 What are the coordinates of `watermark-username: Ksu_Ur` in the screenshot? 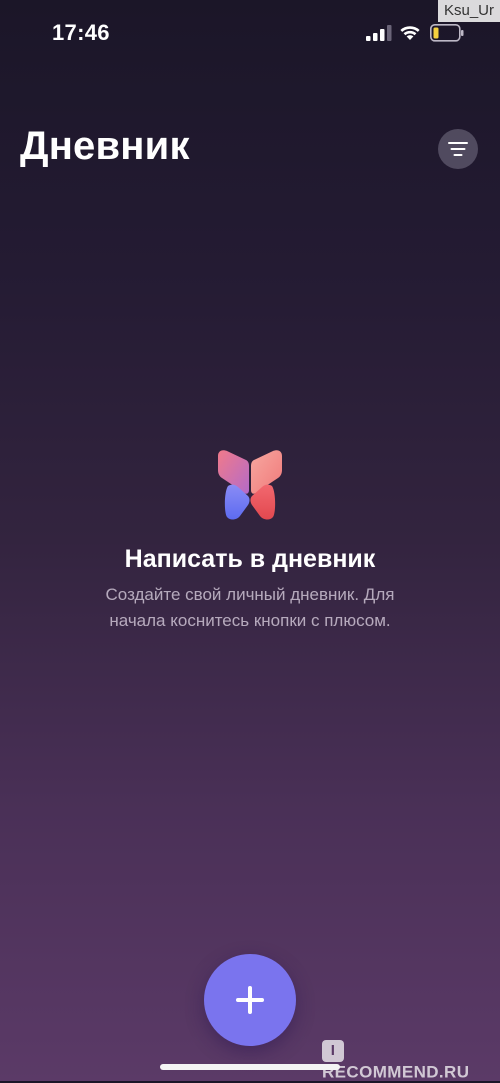 It's located at (468, 11).